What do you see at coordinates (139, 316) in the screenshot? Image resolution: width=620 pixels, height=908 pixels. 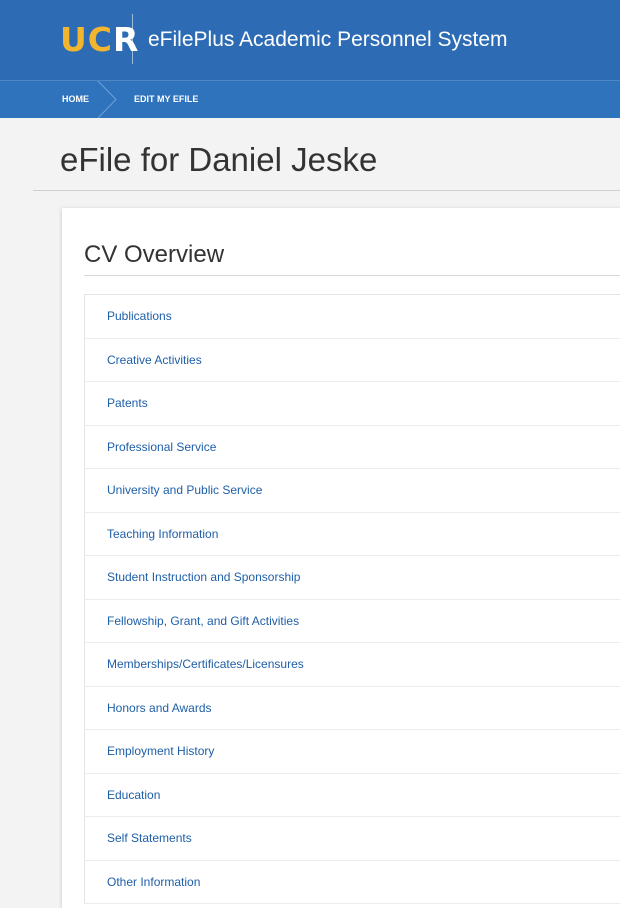 I see `cv-item-label: Publications` at bounding box center [139, 316].